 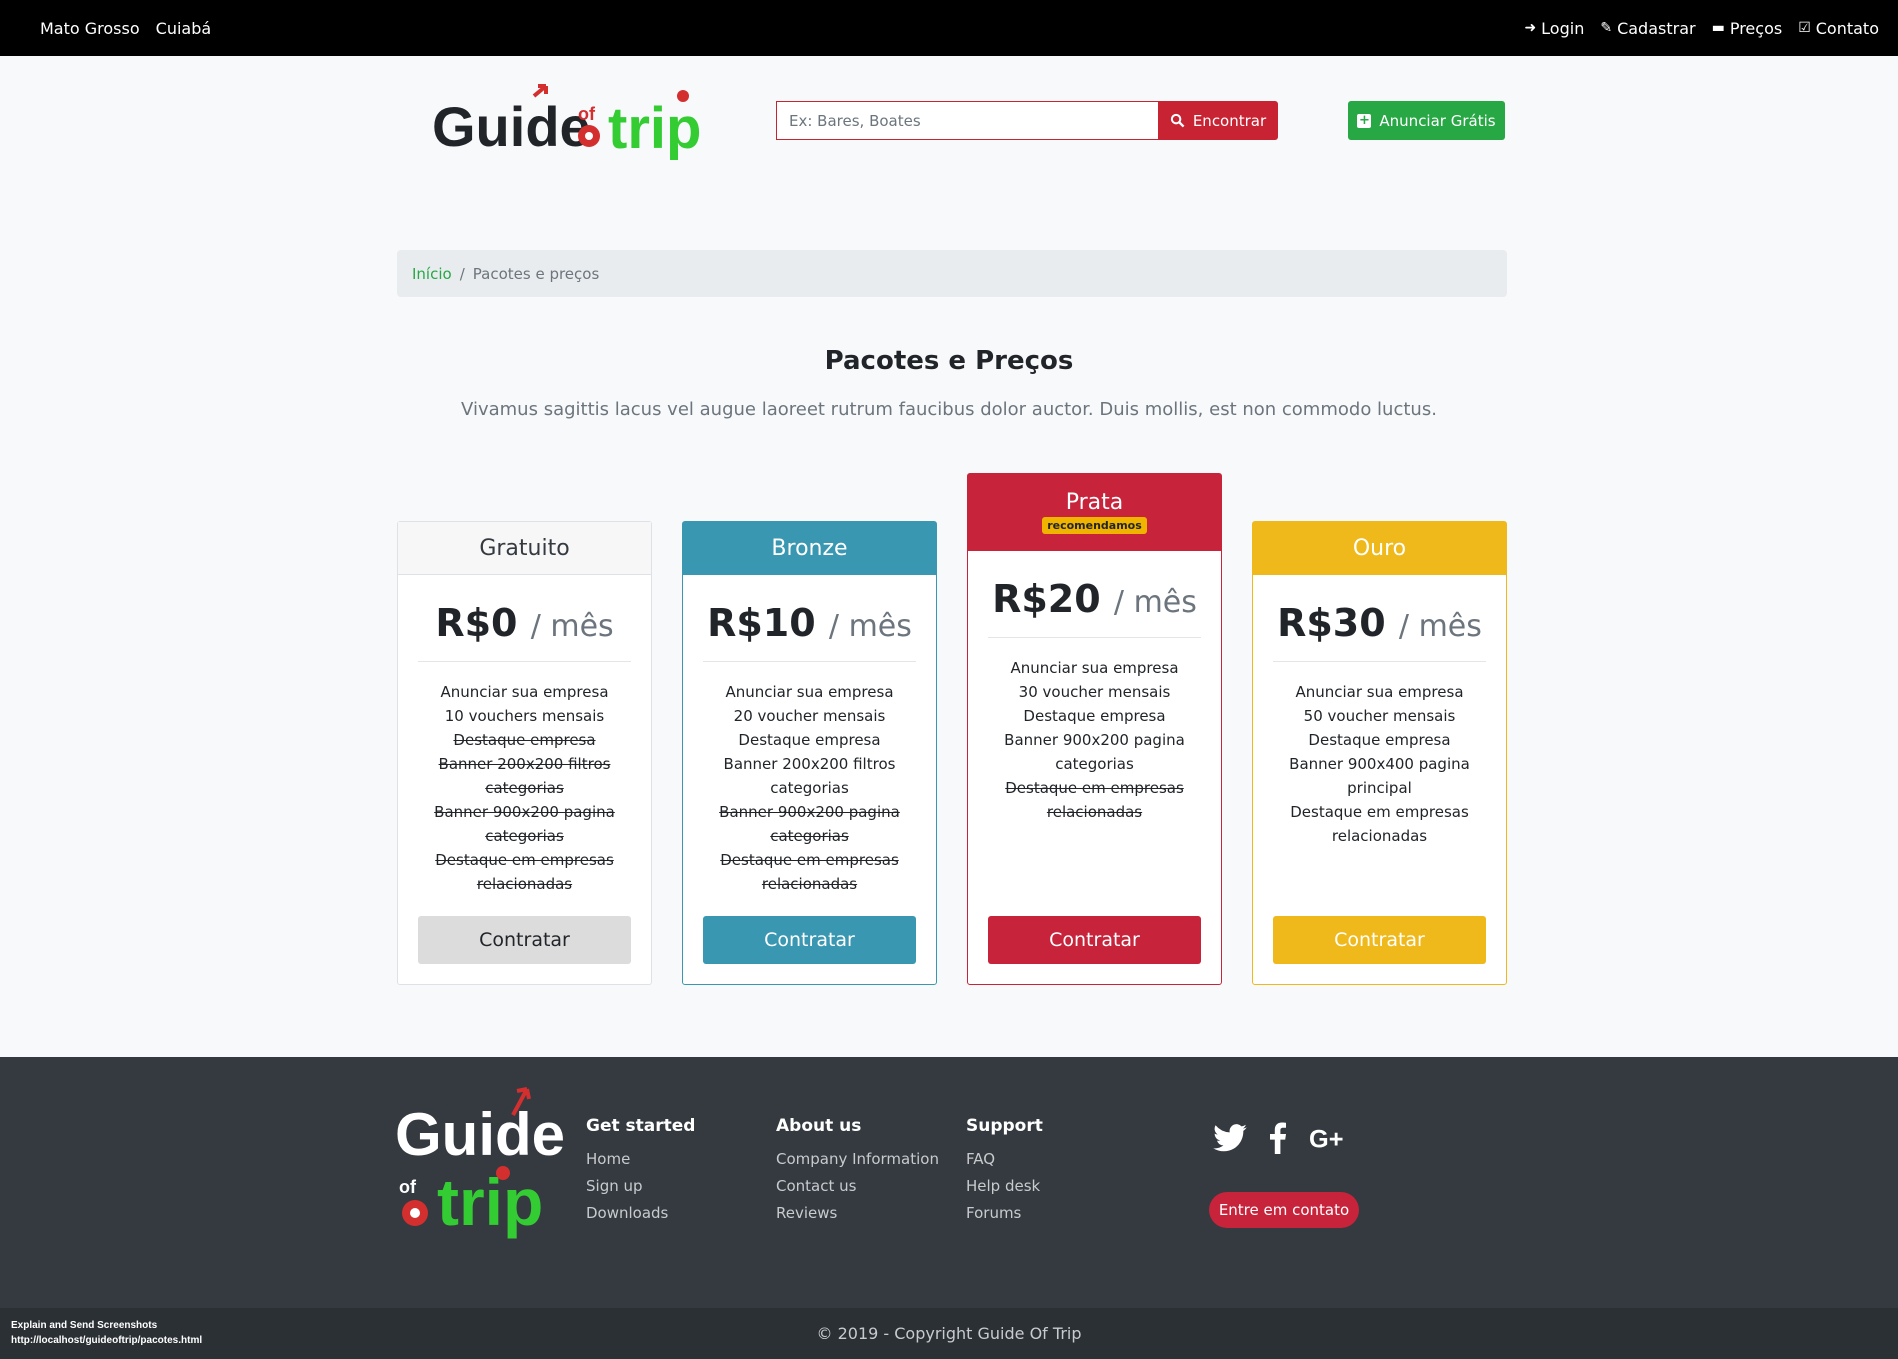 I want to click on footer-heading: Support, so click(x=1004, y=1126).